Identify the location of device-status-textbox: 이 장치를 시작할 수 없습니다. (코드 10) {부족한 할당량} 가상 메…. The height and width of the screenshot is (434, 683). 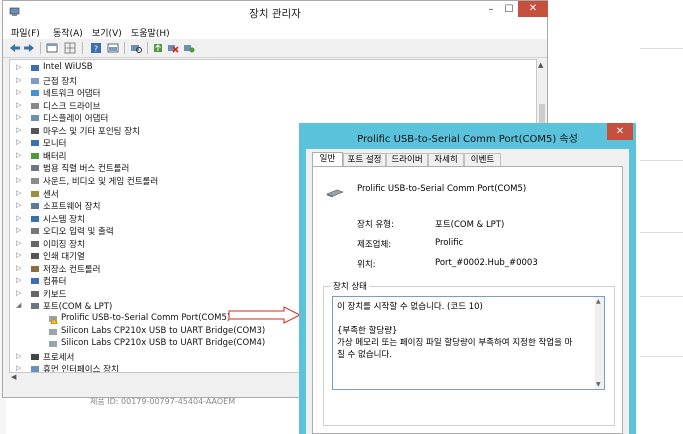
(468, 343).